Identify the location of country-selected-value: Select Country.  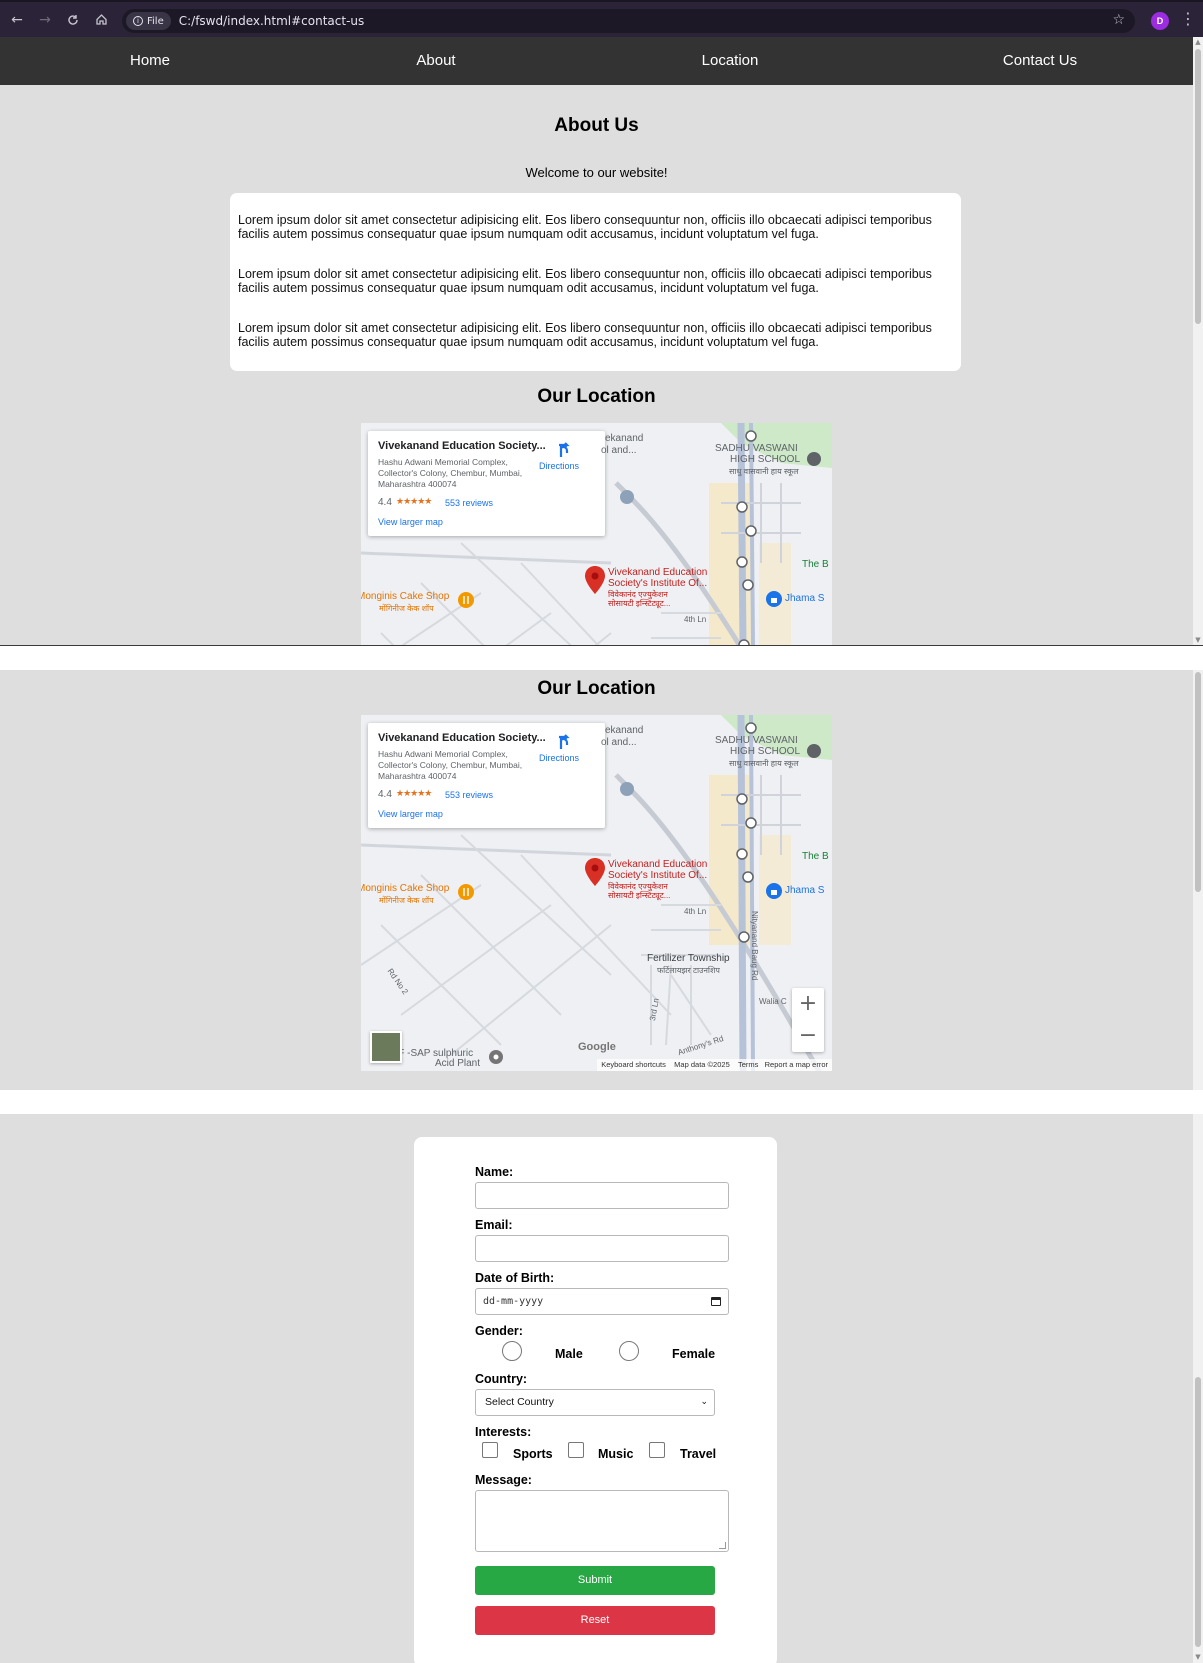
(519, 1402).